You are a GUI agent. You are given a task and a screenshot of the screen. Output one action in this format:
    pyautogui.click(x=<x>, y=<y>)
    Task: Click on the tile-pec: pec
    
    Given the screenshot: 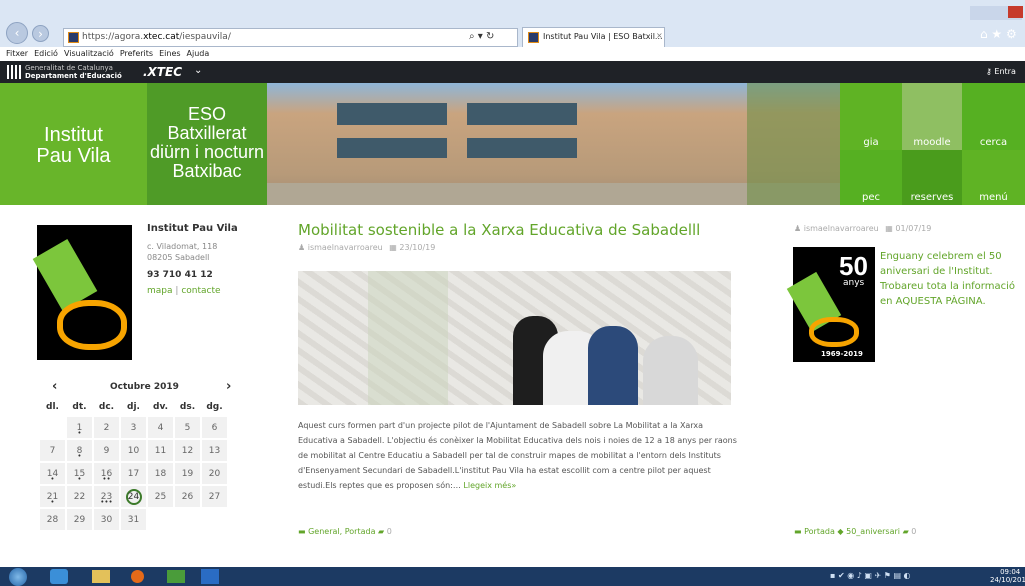 What is the action you would take?
    pyautogui.click(x=871, y=177)
    